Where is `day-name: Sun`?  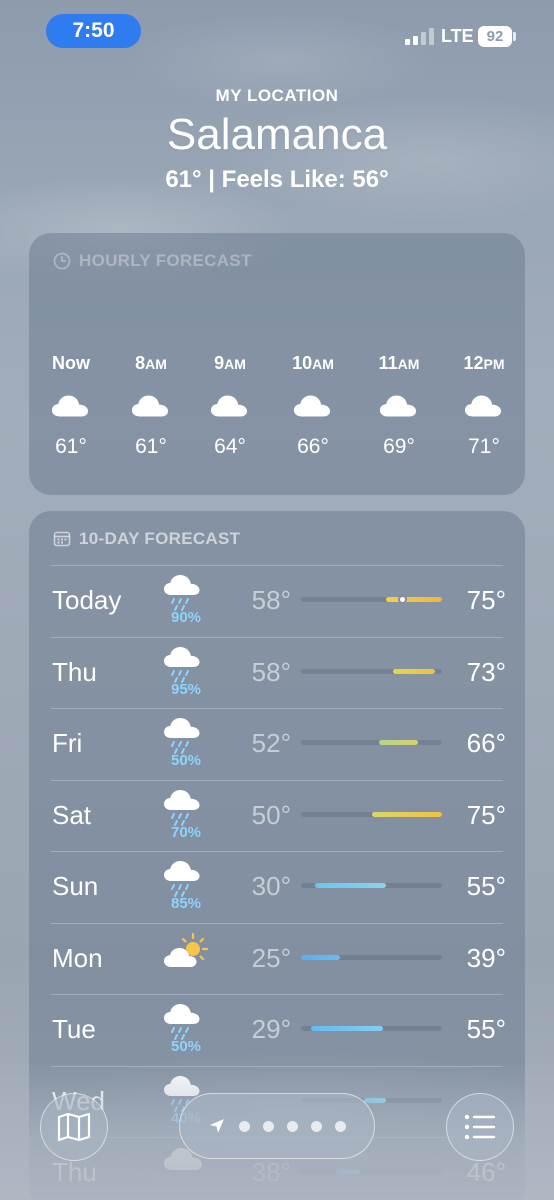
day-name: Sun is located at coordinates (75, 886).